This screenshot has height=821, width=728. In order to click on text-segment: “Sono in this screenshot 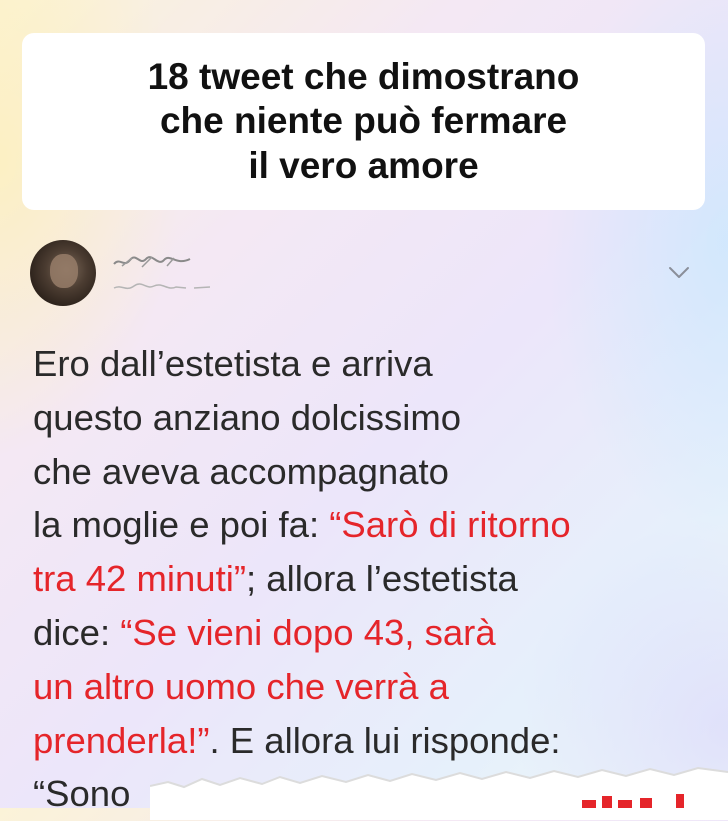, I will do `click(82, 794)`.